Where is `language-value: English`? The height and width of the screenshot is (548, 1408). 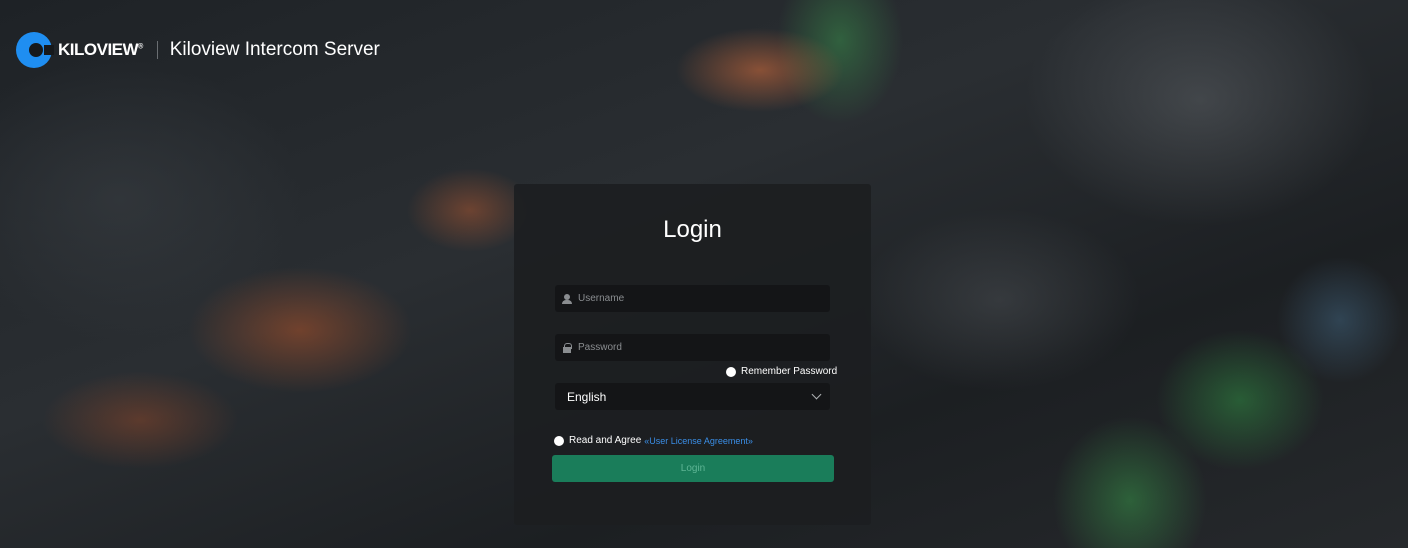
language-value: English is located at coordinates (587, 396).